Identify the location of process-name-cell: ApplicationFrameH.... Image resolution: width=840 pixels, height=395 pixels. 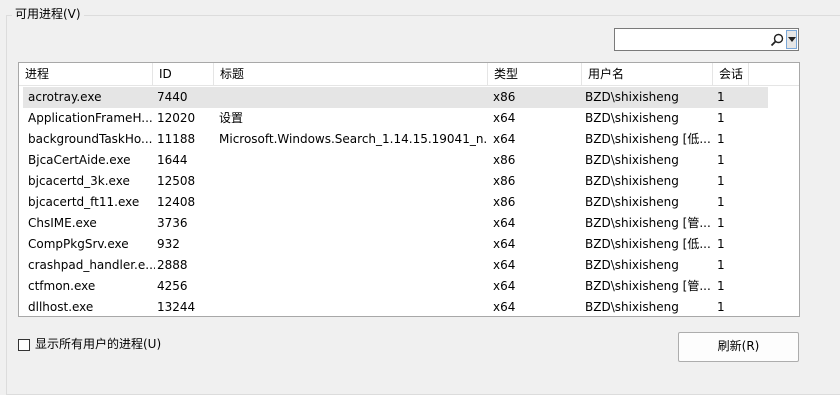
(90, 118).